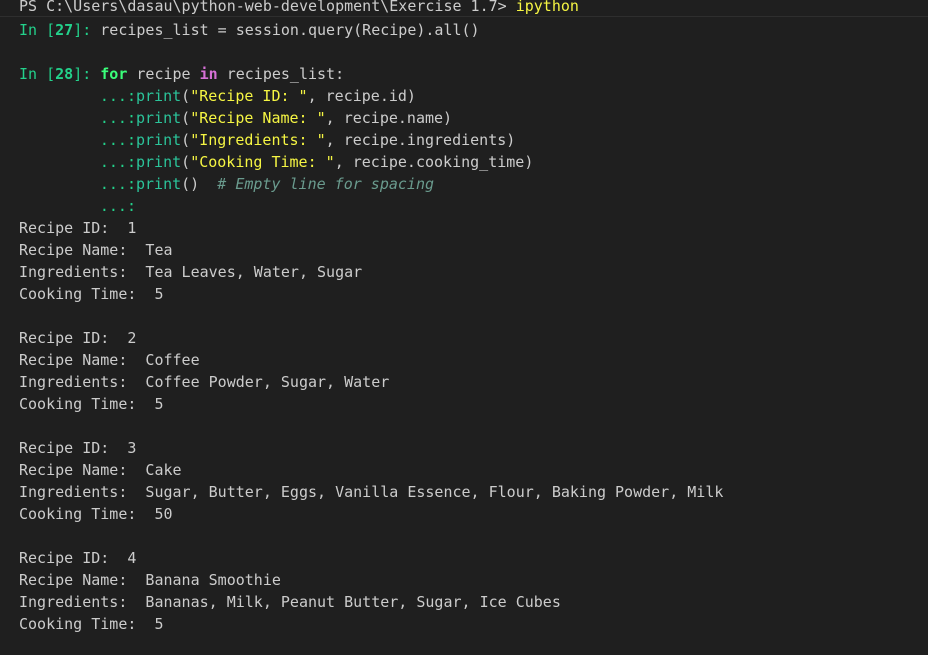 This screenshot has height=655, width=928. What do you see at coordinates (114, 74) in the screenshot?
I see `keyword-for: for` at bounding box center [114, 74].